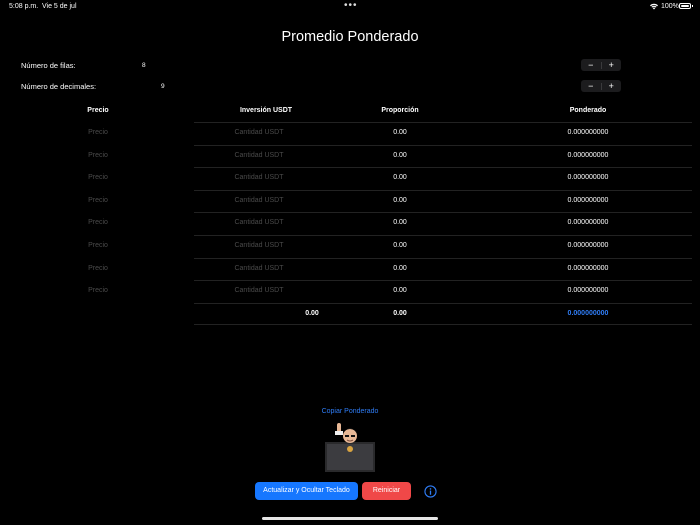 This screenshot has width=700, height=525. I want to click on decimals-stepper: − +, so click(601, 86).